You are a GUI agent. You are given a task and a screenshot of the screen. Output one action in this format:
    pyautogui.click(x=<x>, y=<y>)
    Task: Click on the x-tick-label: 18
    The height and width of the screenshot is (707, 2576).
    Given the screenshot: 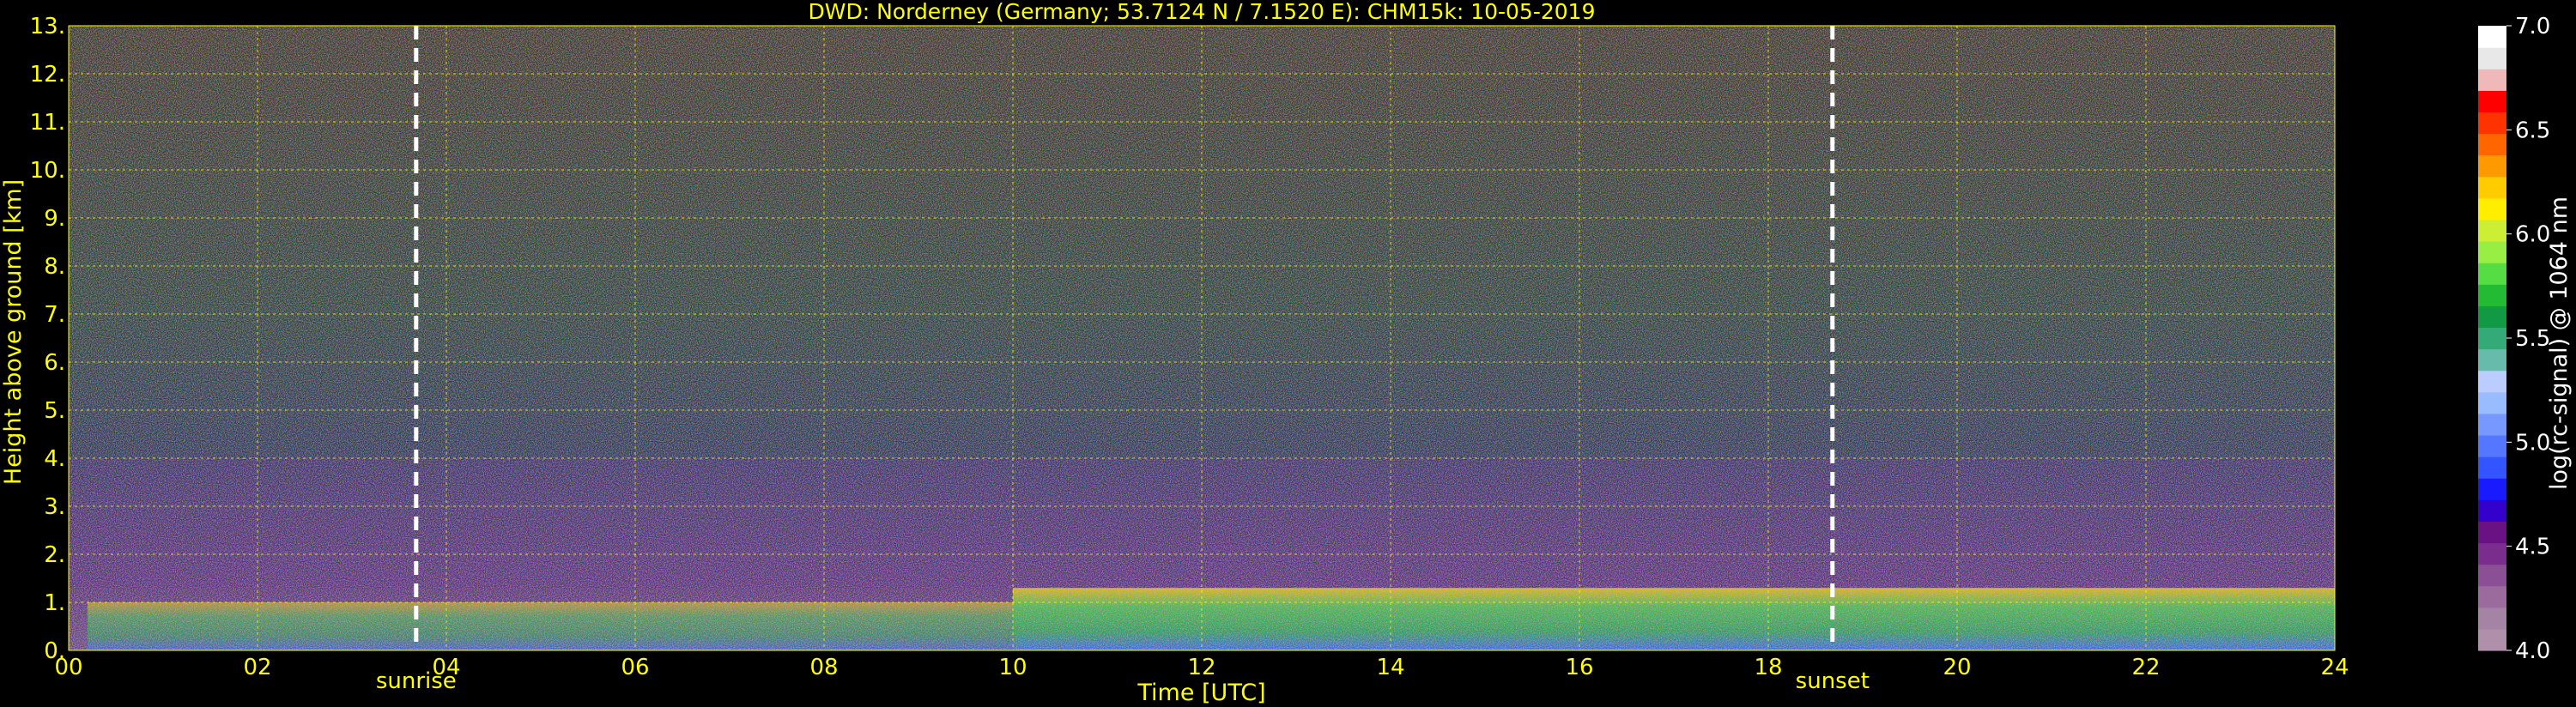 What is the action you would take?
    pyautogui.click(x=1768, y=667)
    